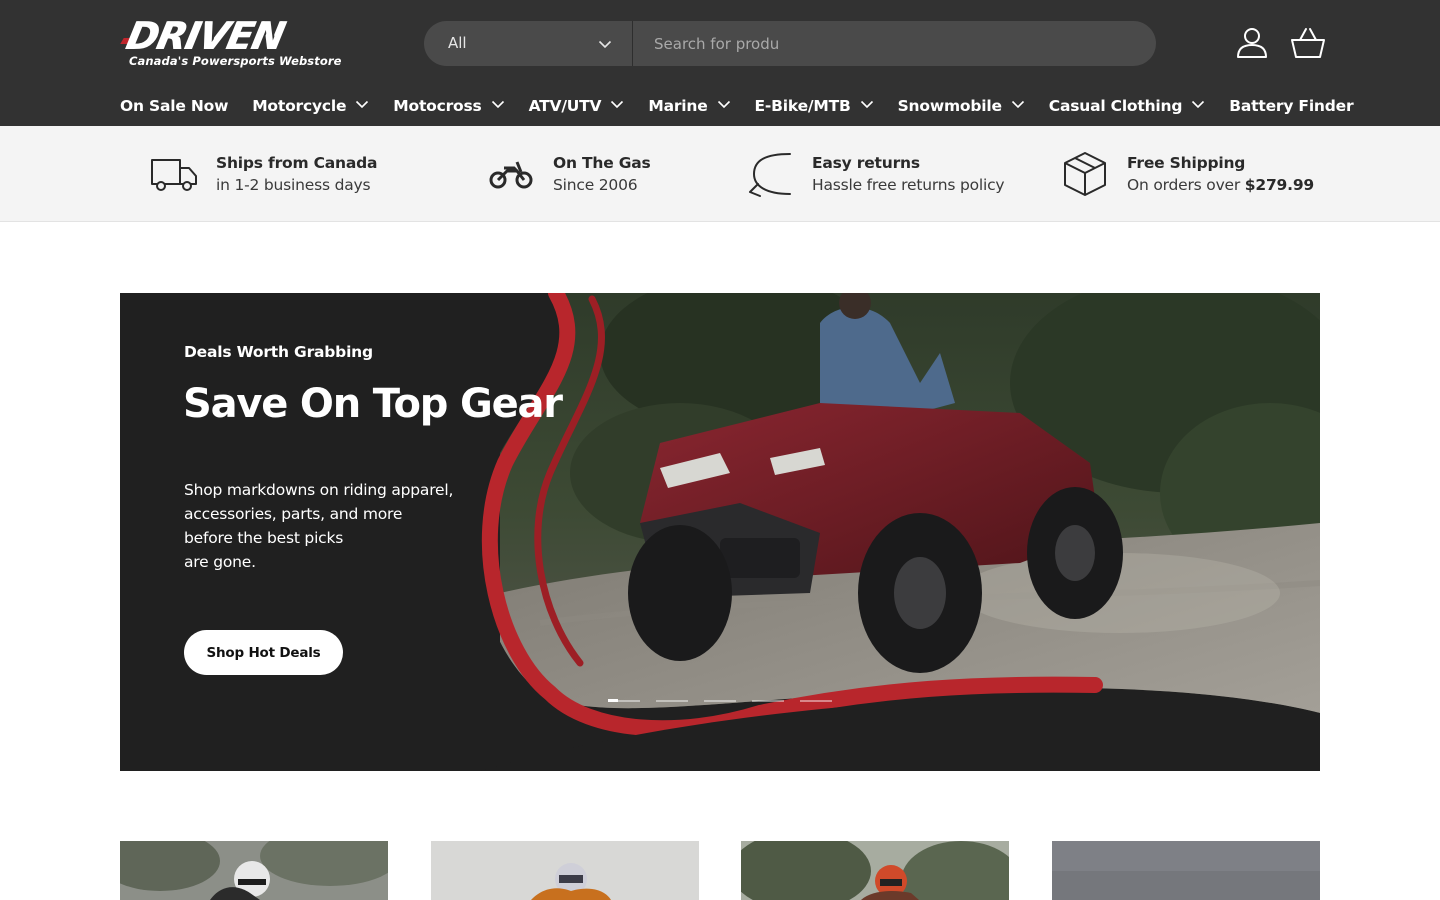 The height and width of the screenshot is (900, 1440). What do you see at coordinates (602, 163) in the screenshot?
I see `usp-title: On The Gas` at bounding box center [602, 163].